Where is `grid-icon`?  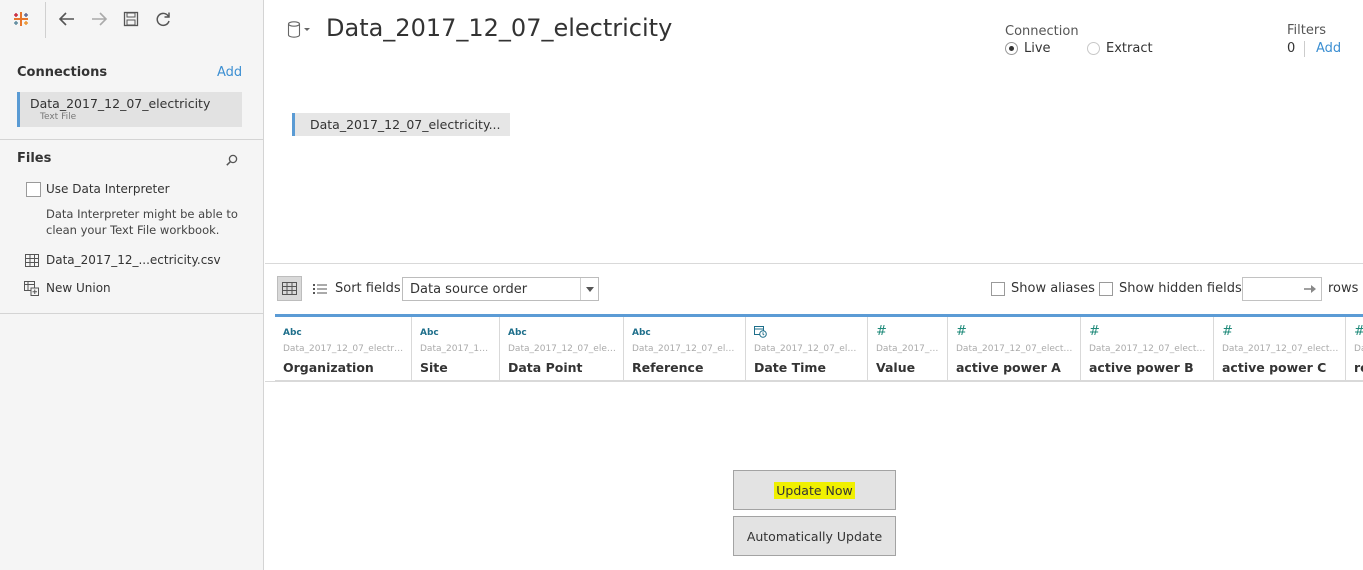 grid-icon is located at coordinates (289, 288).